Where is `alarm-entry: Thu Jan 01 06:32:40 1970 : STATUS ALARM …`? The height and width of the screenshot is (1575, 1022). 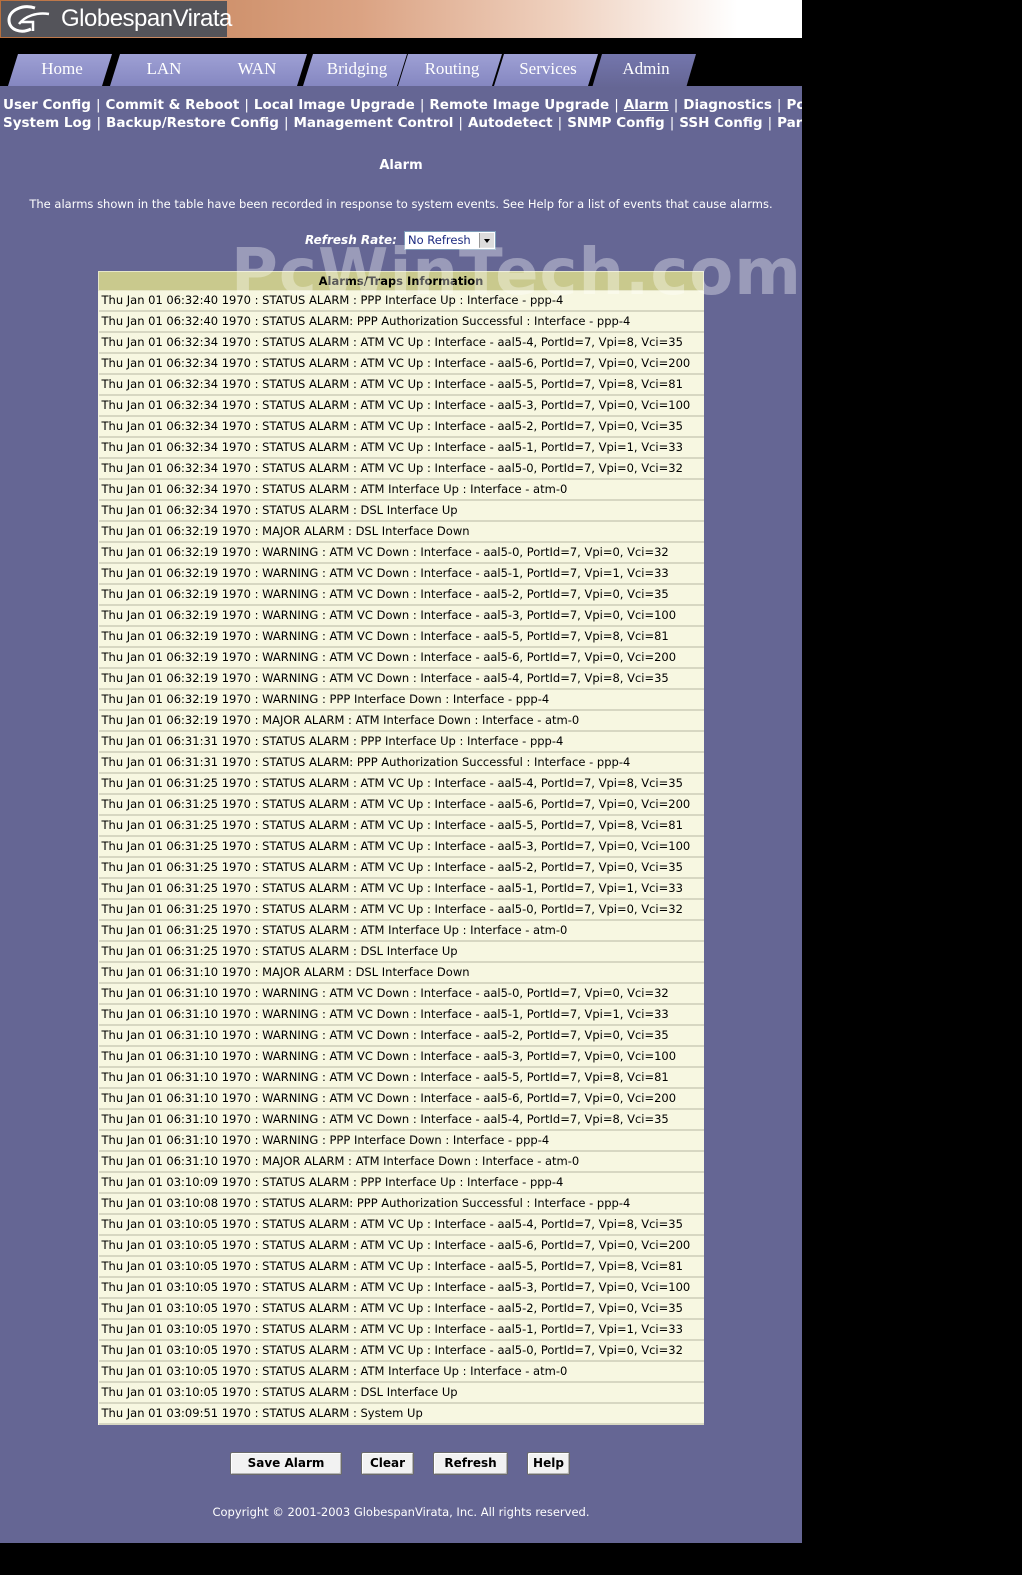 alarm-entry: Thu Jan 01 06:32:40 1970 : STATUS ALARM … is located at coordinates (401, 301).